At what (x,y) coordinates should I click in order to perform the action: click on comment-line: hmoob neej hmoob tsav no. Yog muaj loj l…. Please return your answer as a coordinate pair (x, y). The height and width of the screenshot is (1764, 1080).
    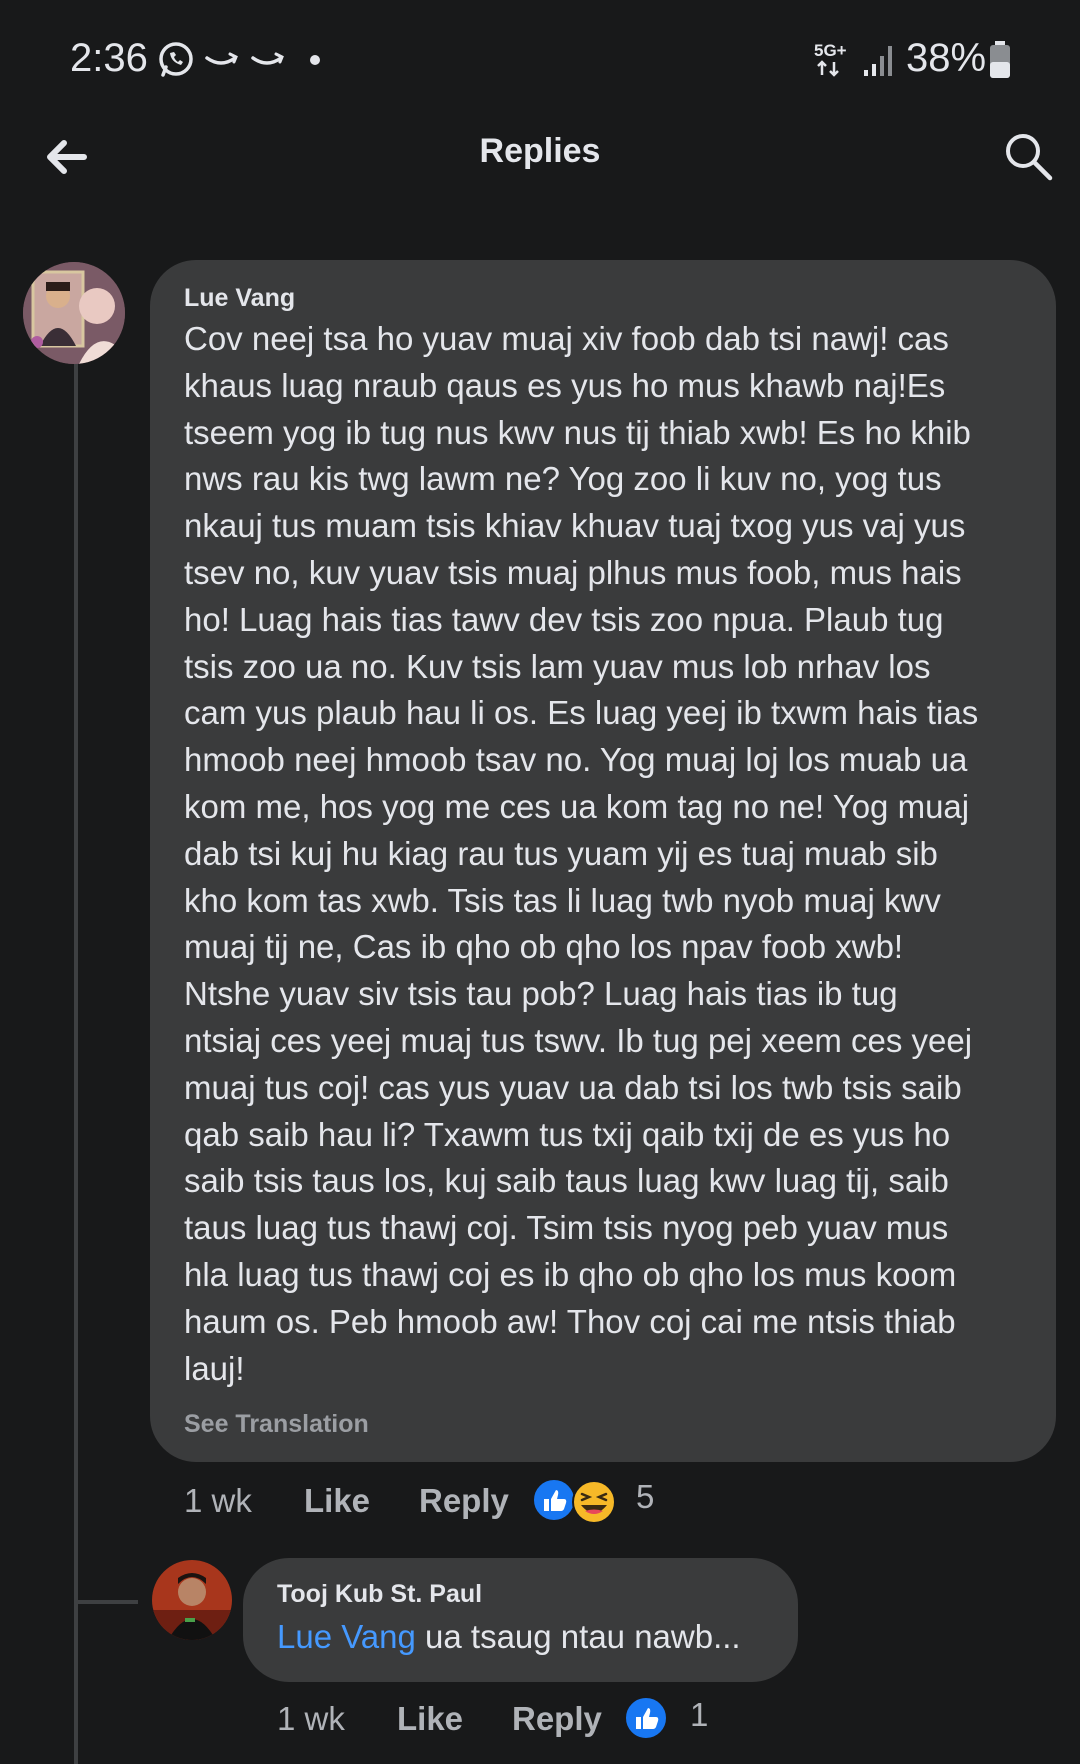
    Looking at the image, I should click on (576, 760).